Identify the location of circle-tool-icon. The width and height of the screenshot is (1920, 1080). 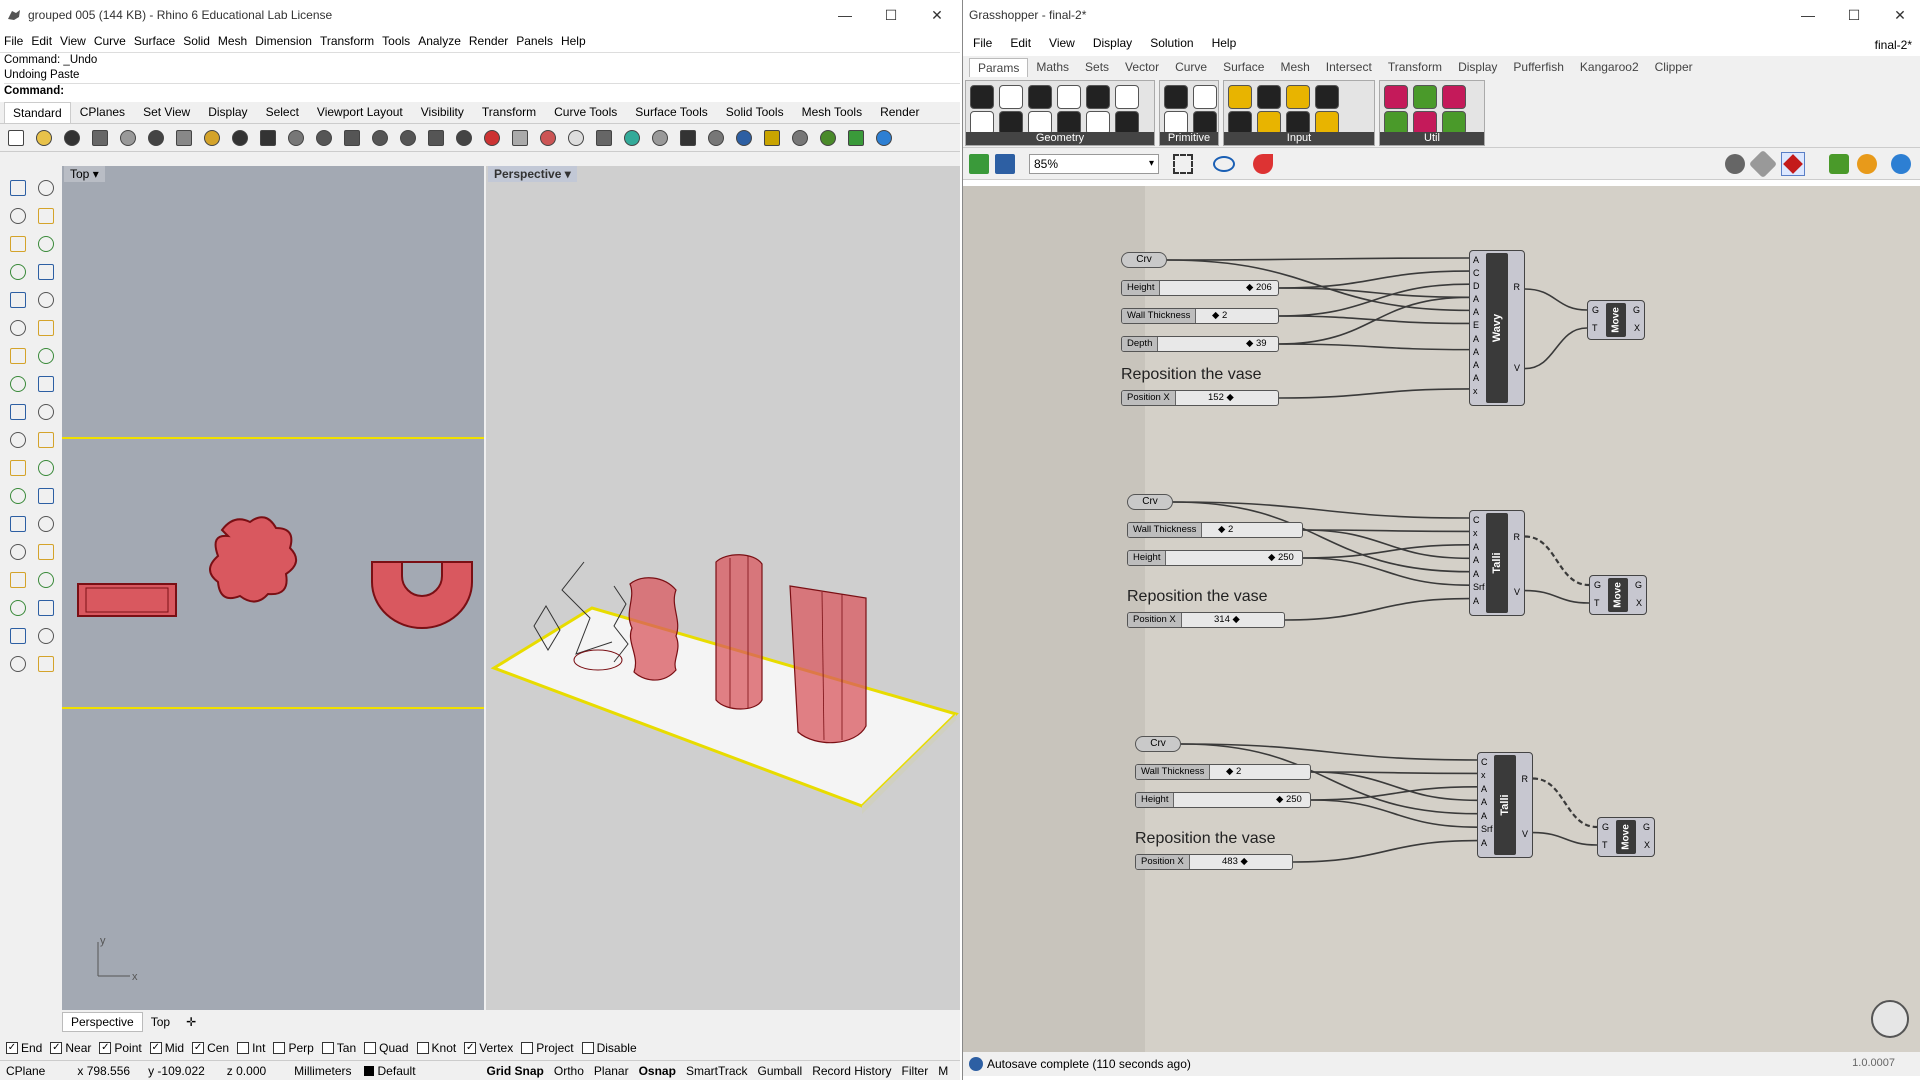
(18, 664).